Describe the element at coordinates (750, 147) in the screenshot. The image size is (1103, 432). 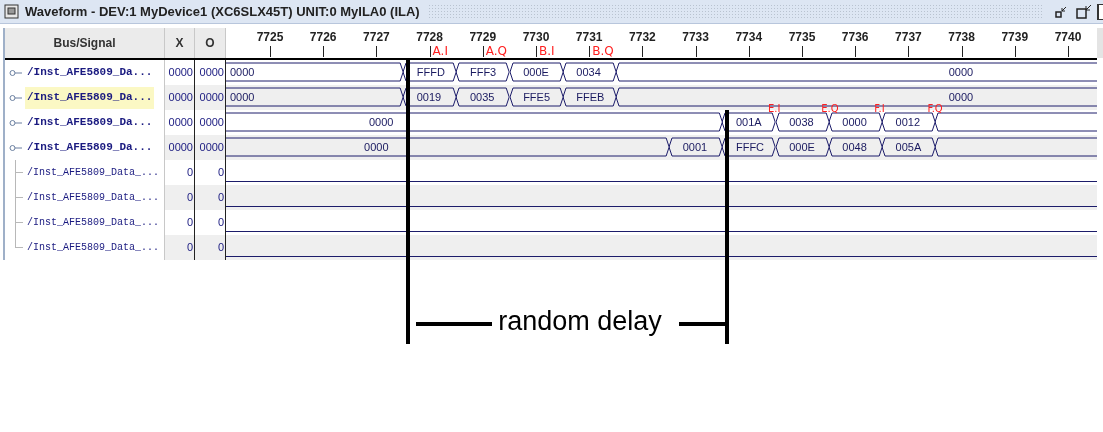
I see `bus-value: FFFC` at that location.